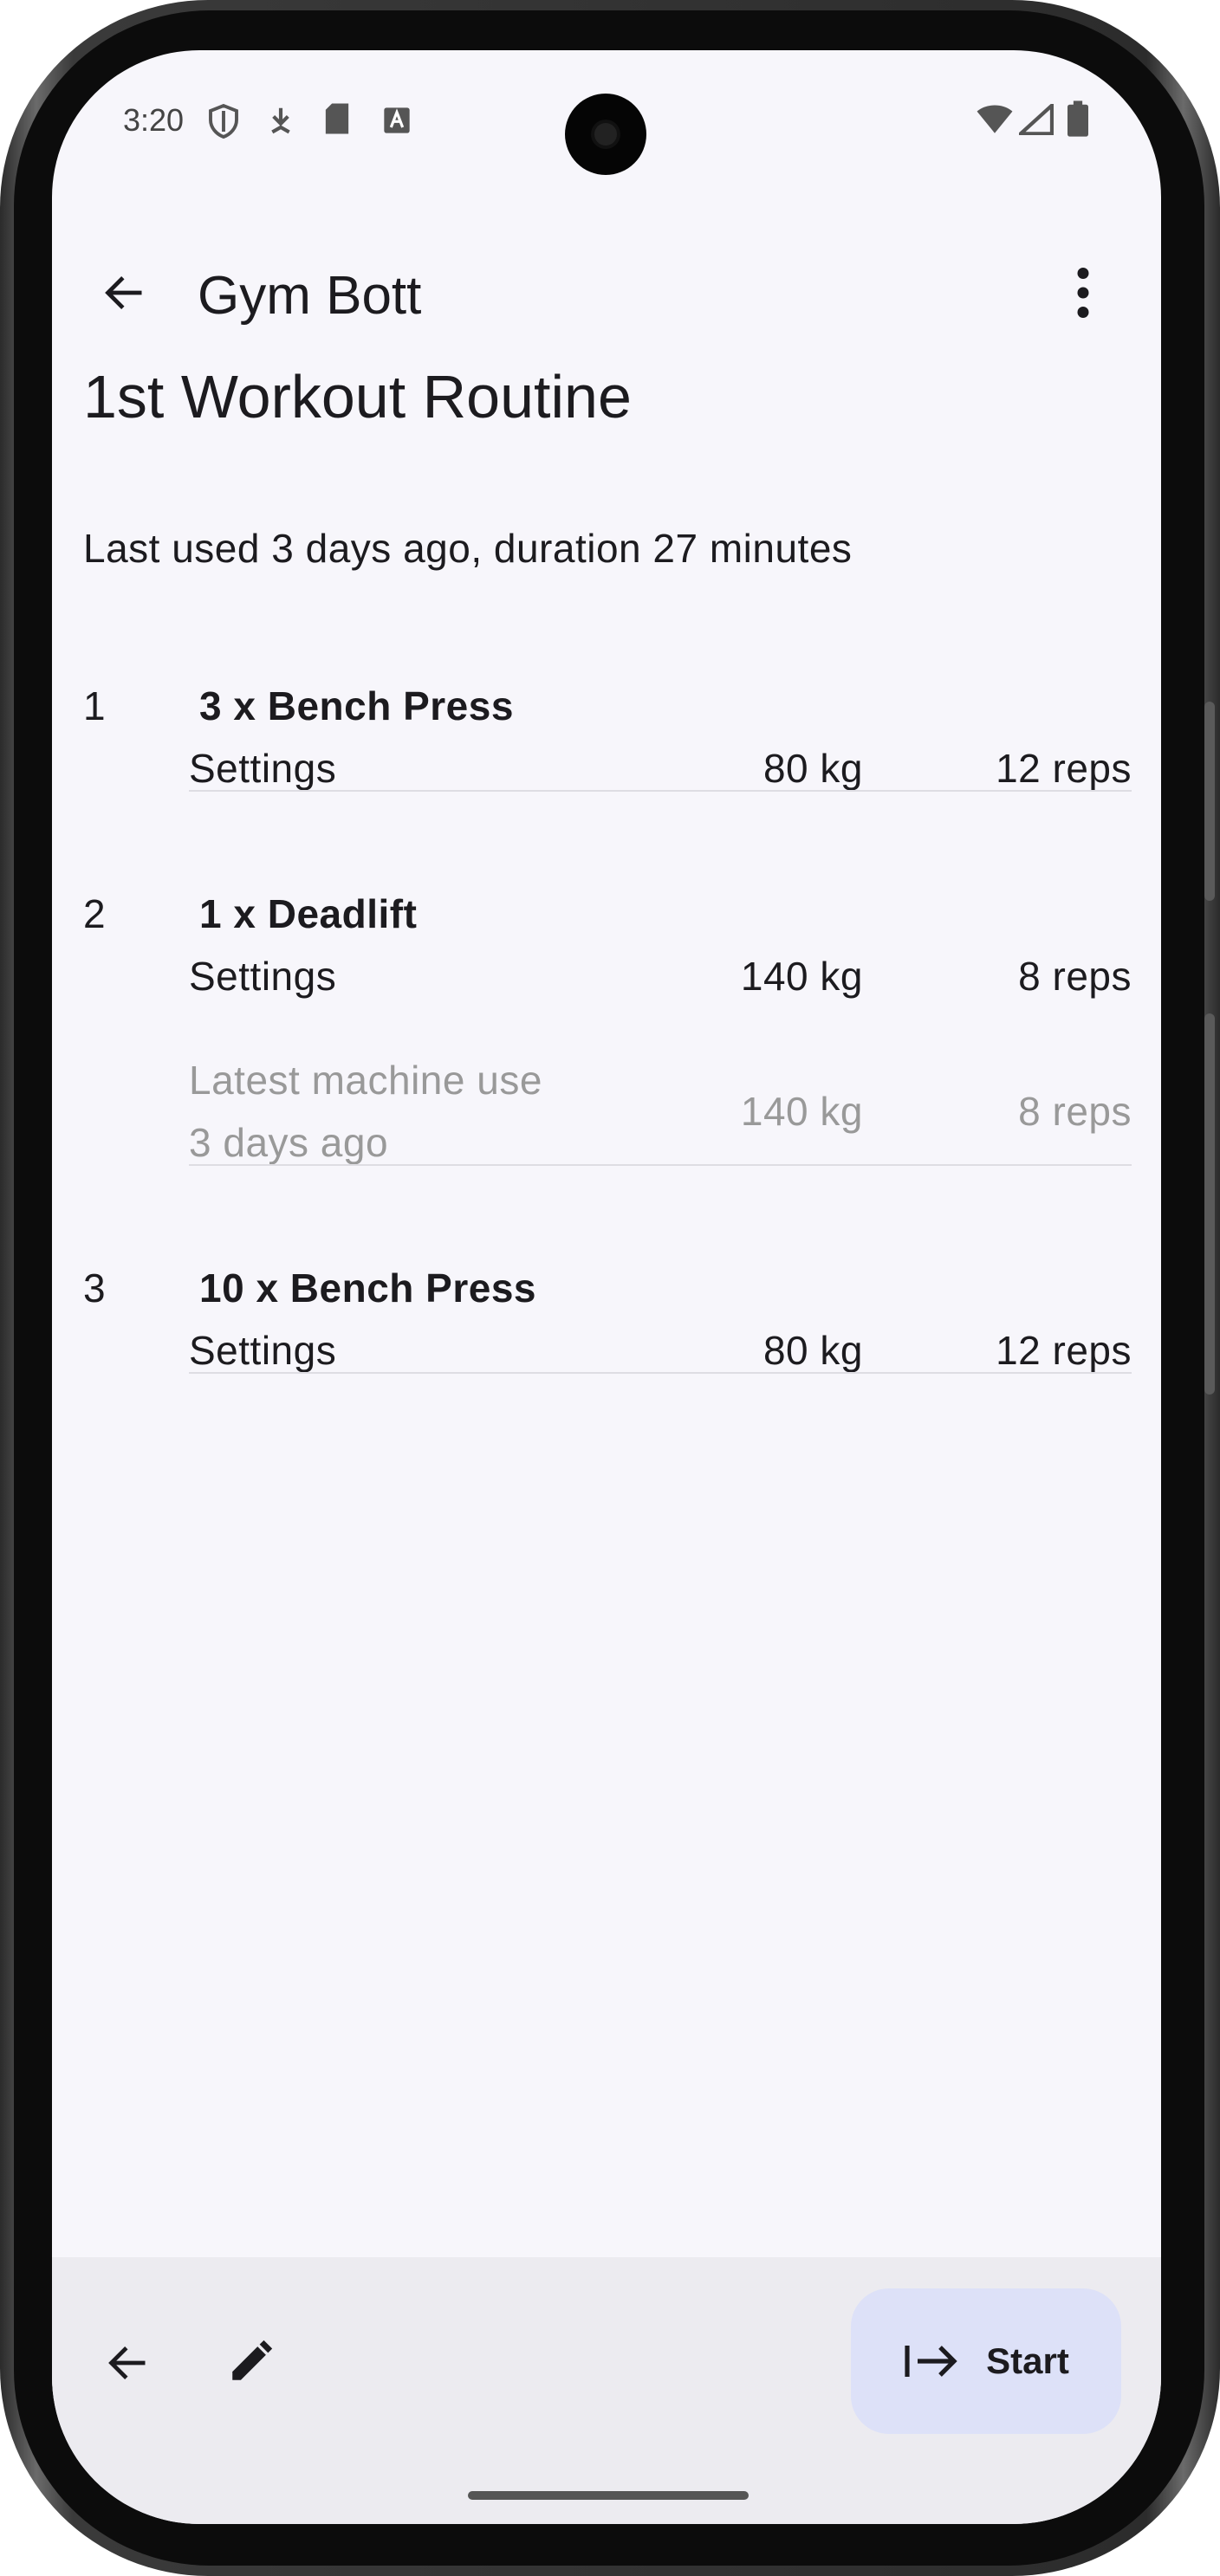 This screenshot has height=2576, width=1220. I want to click on latest-use-weight: 140 kg, so click(801, 1111).